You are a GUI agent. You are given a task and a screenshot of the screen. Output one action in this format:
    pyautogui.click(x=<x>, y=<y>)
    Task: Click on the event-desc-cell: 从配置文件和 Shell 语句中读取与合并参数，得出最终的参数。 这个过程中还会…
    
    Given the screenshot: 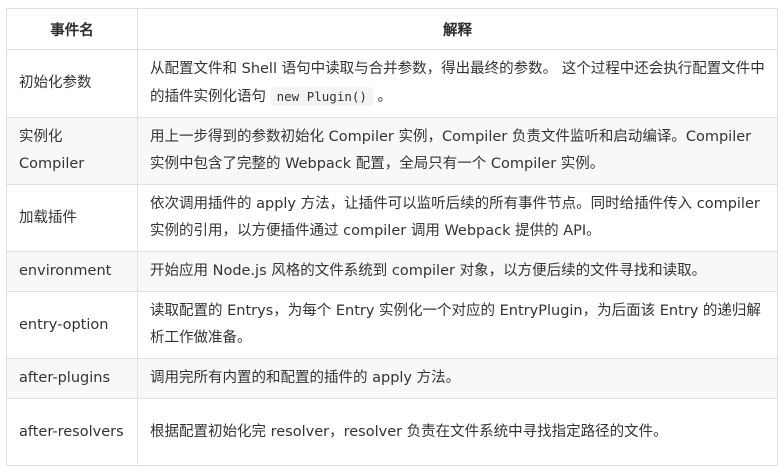 What is the action you would take?
    pyautogui.click(x=457, y=83)
    